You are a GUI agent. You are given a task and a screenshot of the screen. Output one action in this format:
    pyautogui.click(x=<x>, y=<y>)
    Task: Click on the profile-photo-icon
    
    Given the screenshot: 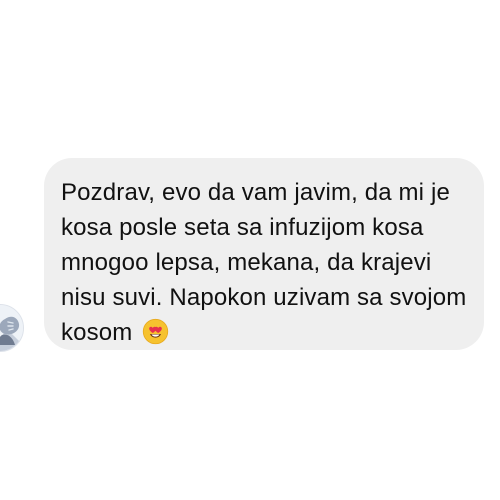 What is the action you would take?
    pyautogui.click(x=11, y=328)
    